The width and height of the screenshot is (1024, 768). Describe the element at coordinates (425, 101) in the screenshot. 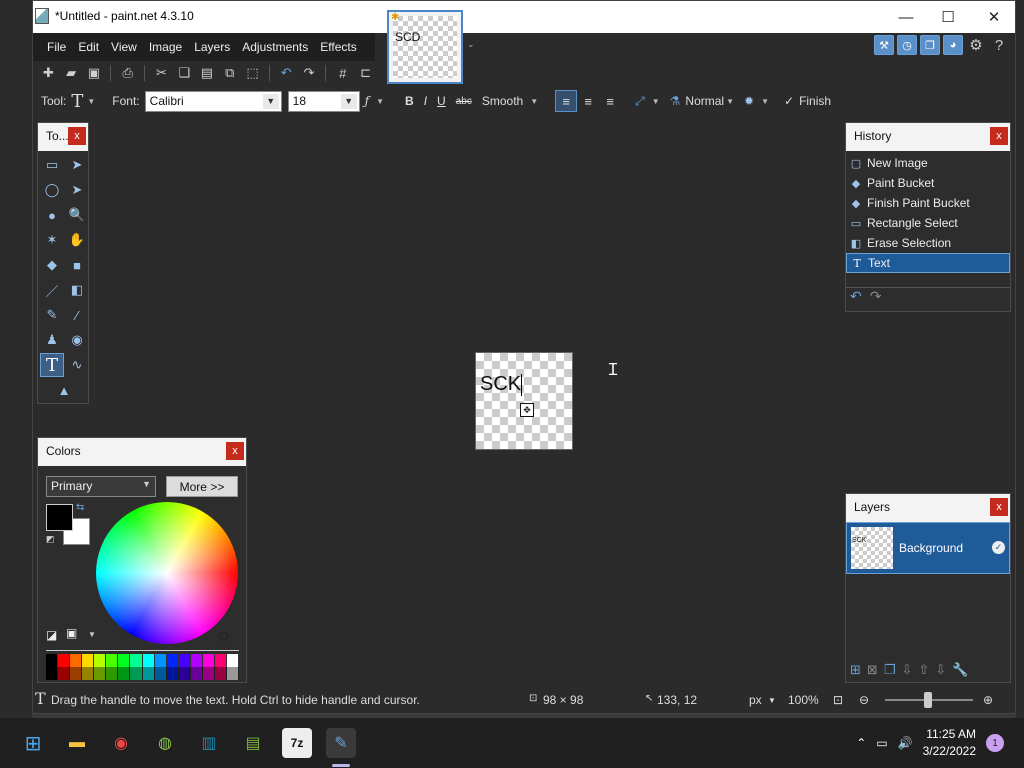

I see `italic-button: I` at that location.